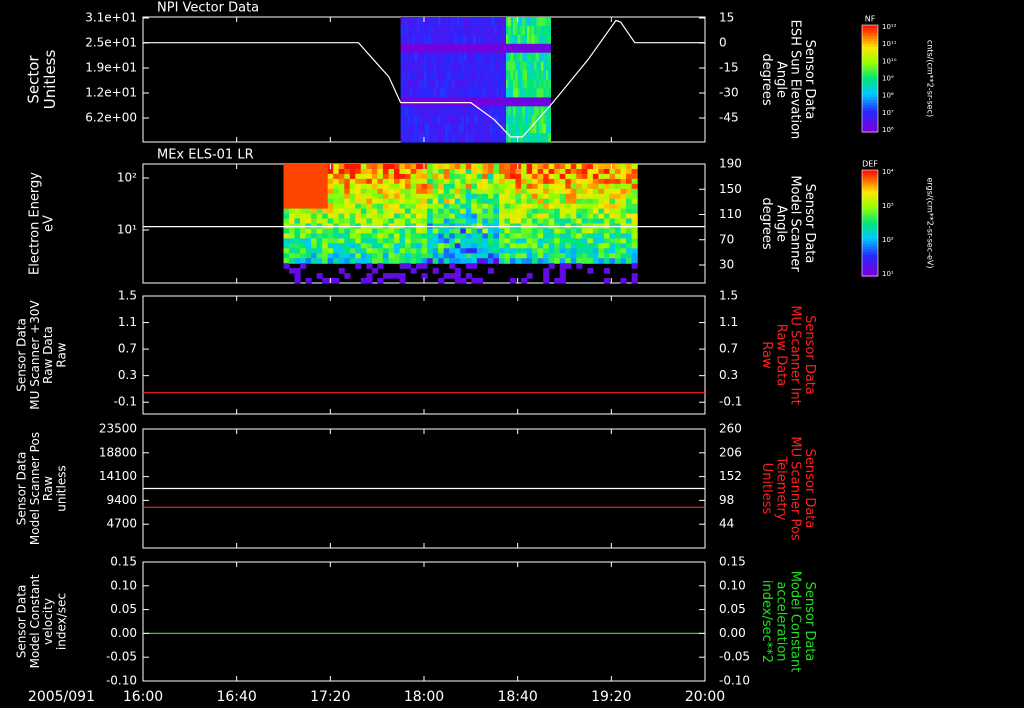 Image resolution: width=1024 pixels, height=708 pixels. I want to click on y-axis-label-right: Telemetry, so click(780, 487).